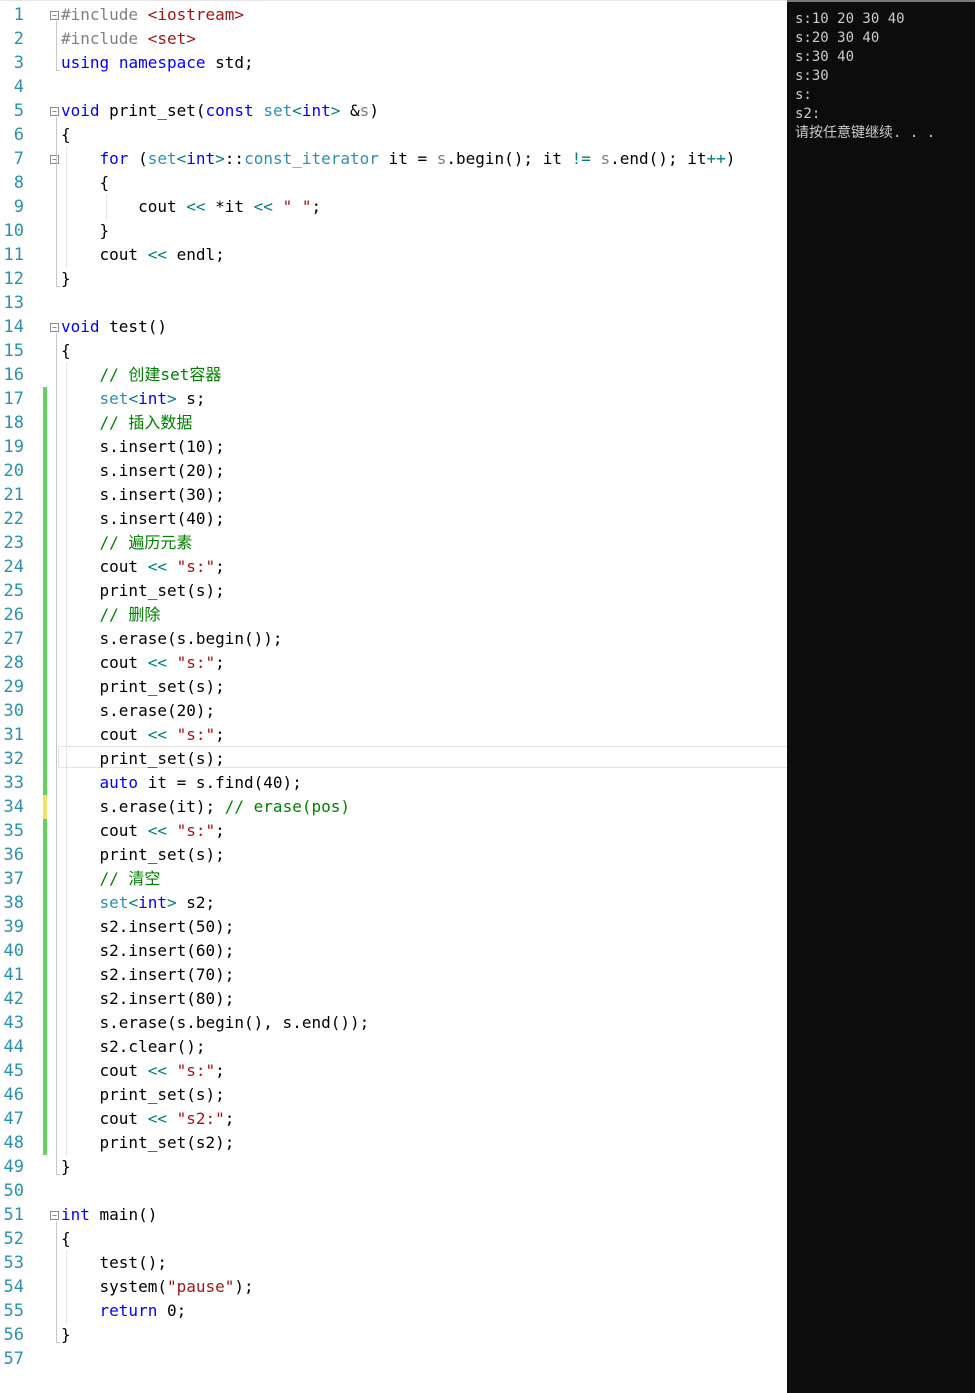  I want to click on code-line: s.erase(it); // erase(pos), so click(205, 807).